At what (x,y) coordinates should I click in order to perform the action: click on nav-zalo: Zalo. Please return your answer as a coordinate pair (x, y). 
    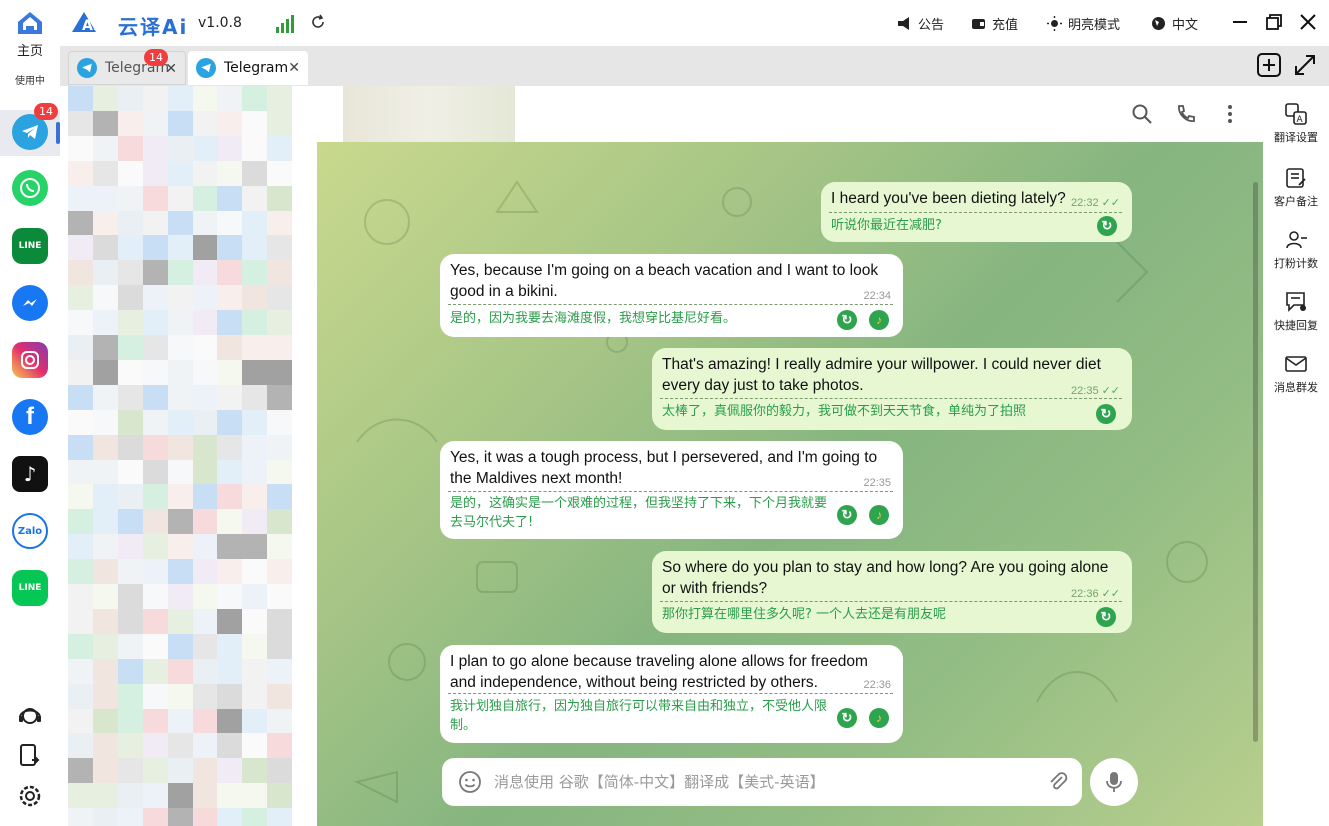
    Looking at the image, I should click on (30, 531).